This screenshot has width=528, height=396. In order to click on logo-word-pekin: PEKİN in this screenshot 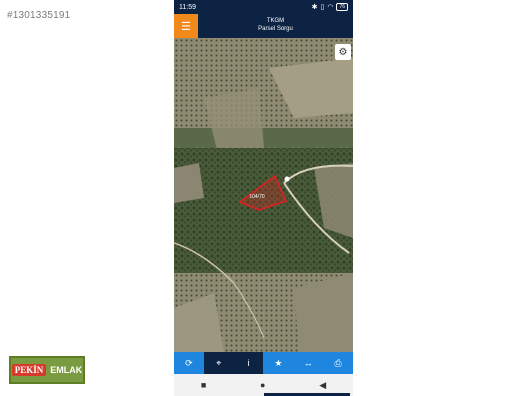, I will do `click(29, 370)`.